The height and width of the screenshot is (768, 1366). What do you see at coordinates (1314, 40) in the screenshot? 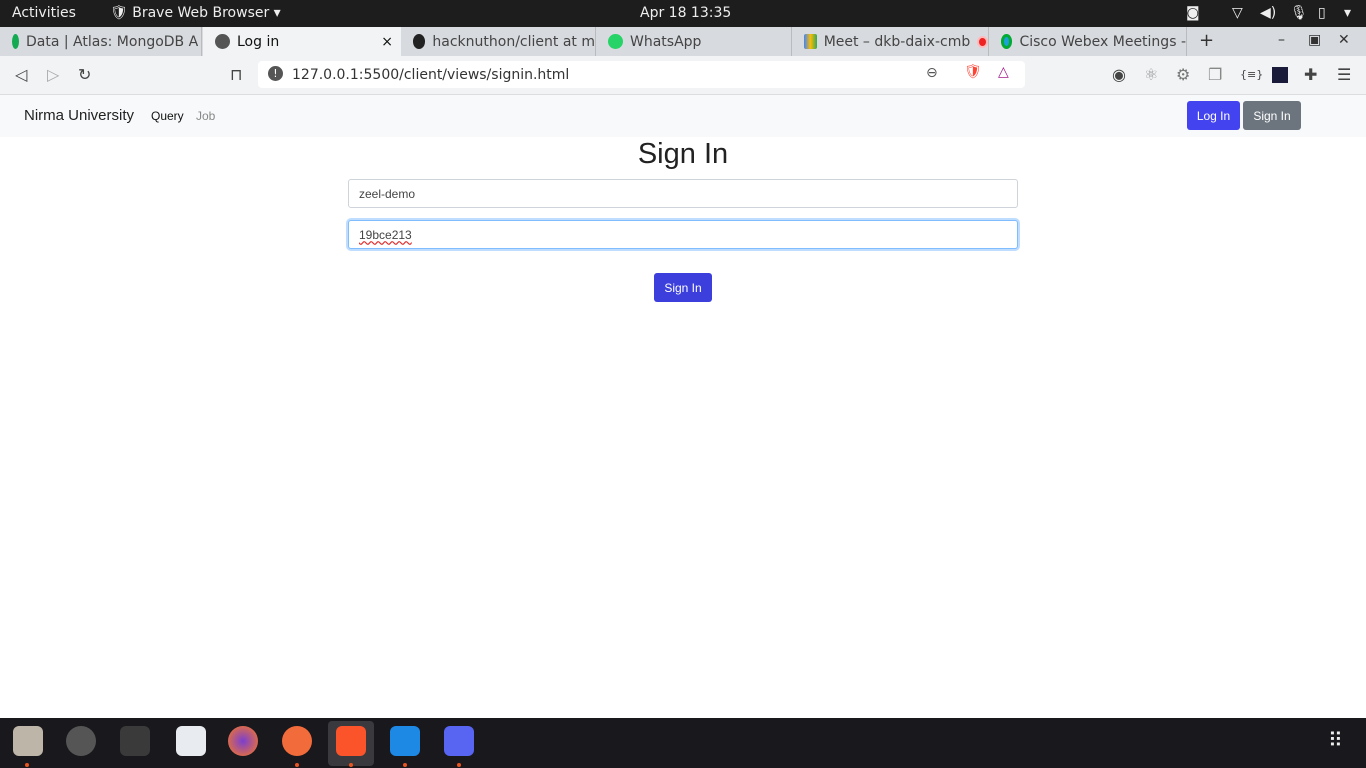
I see `maximize-button: ▣` at bounding box center [1314, 40].